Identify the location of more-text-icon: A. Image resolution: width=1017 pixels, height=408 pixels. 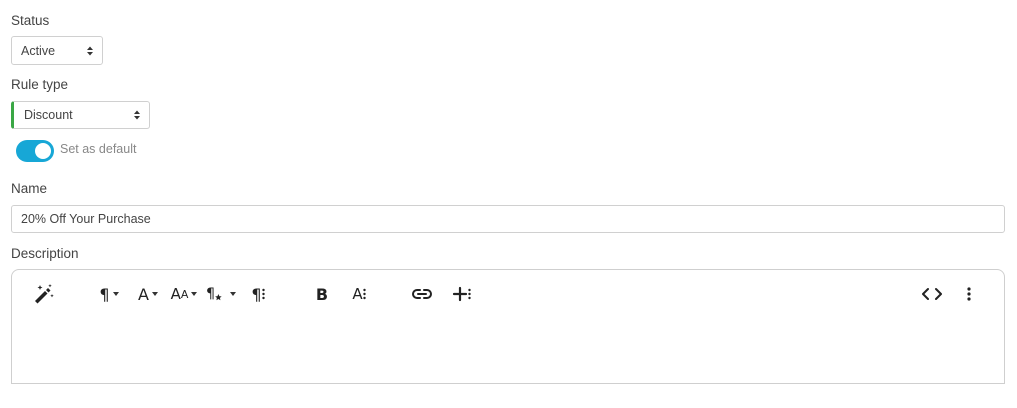
(359, 294).